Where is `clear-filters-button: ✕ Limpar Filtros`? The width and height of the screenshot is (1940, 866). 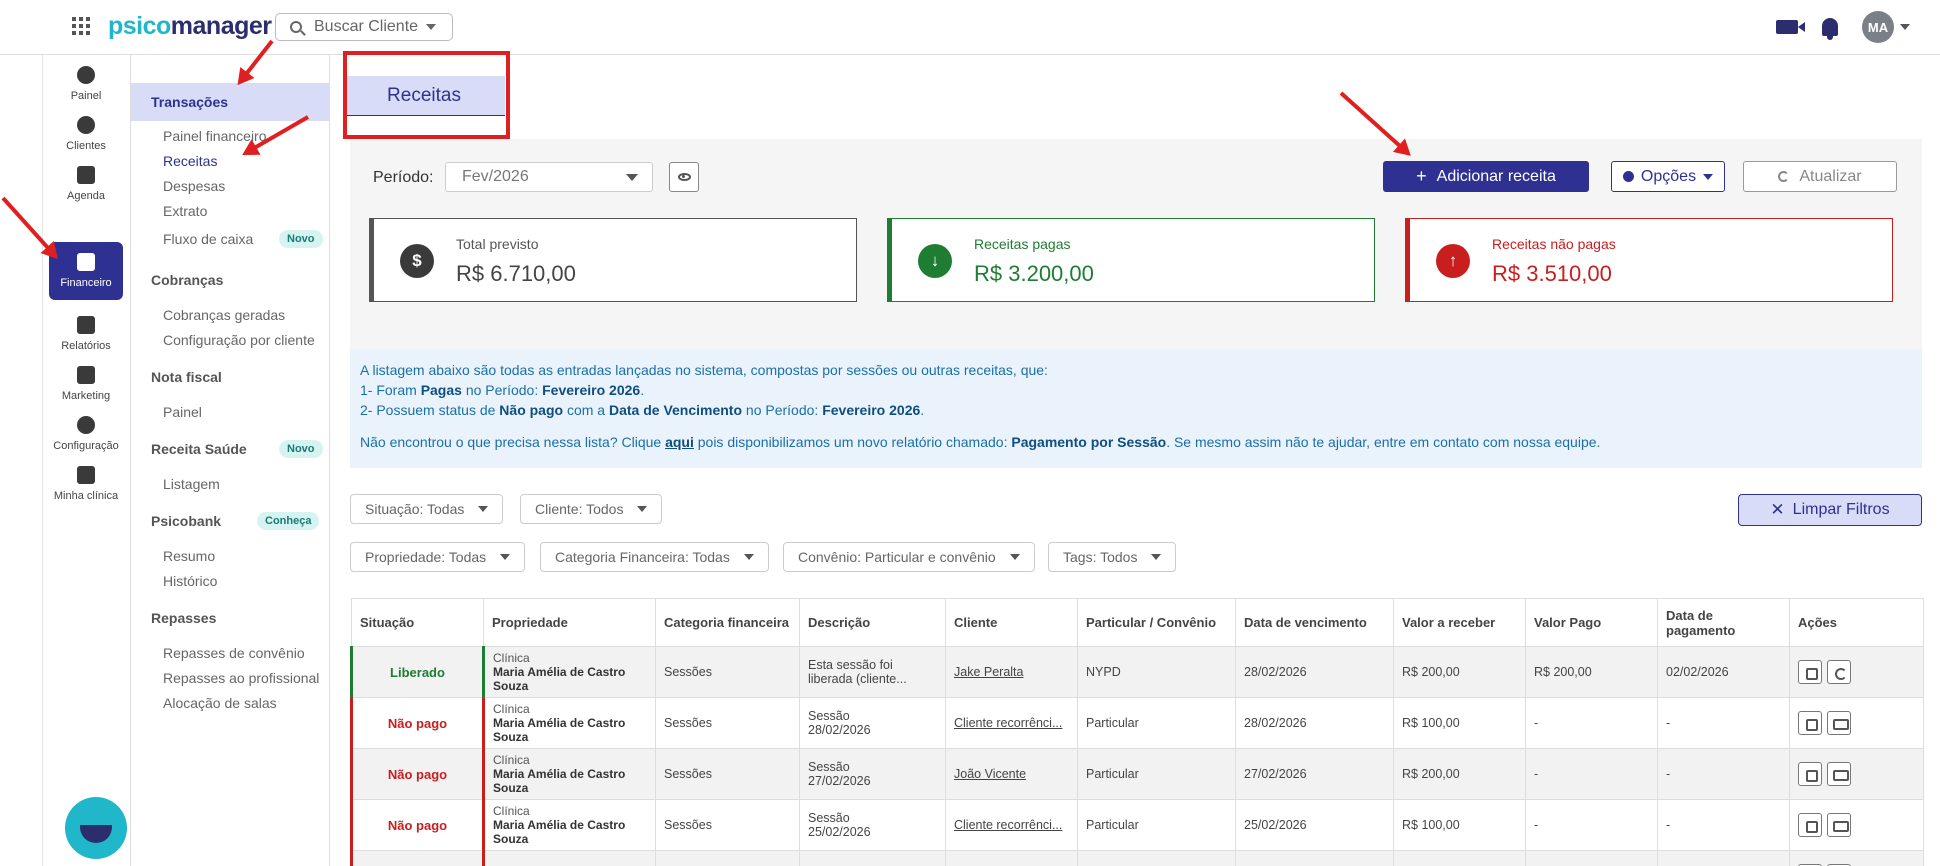 clear-filters-button: ✕ Limpar Filtros is located at coordinates (1830, 510).